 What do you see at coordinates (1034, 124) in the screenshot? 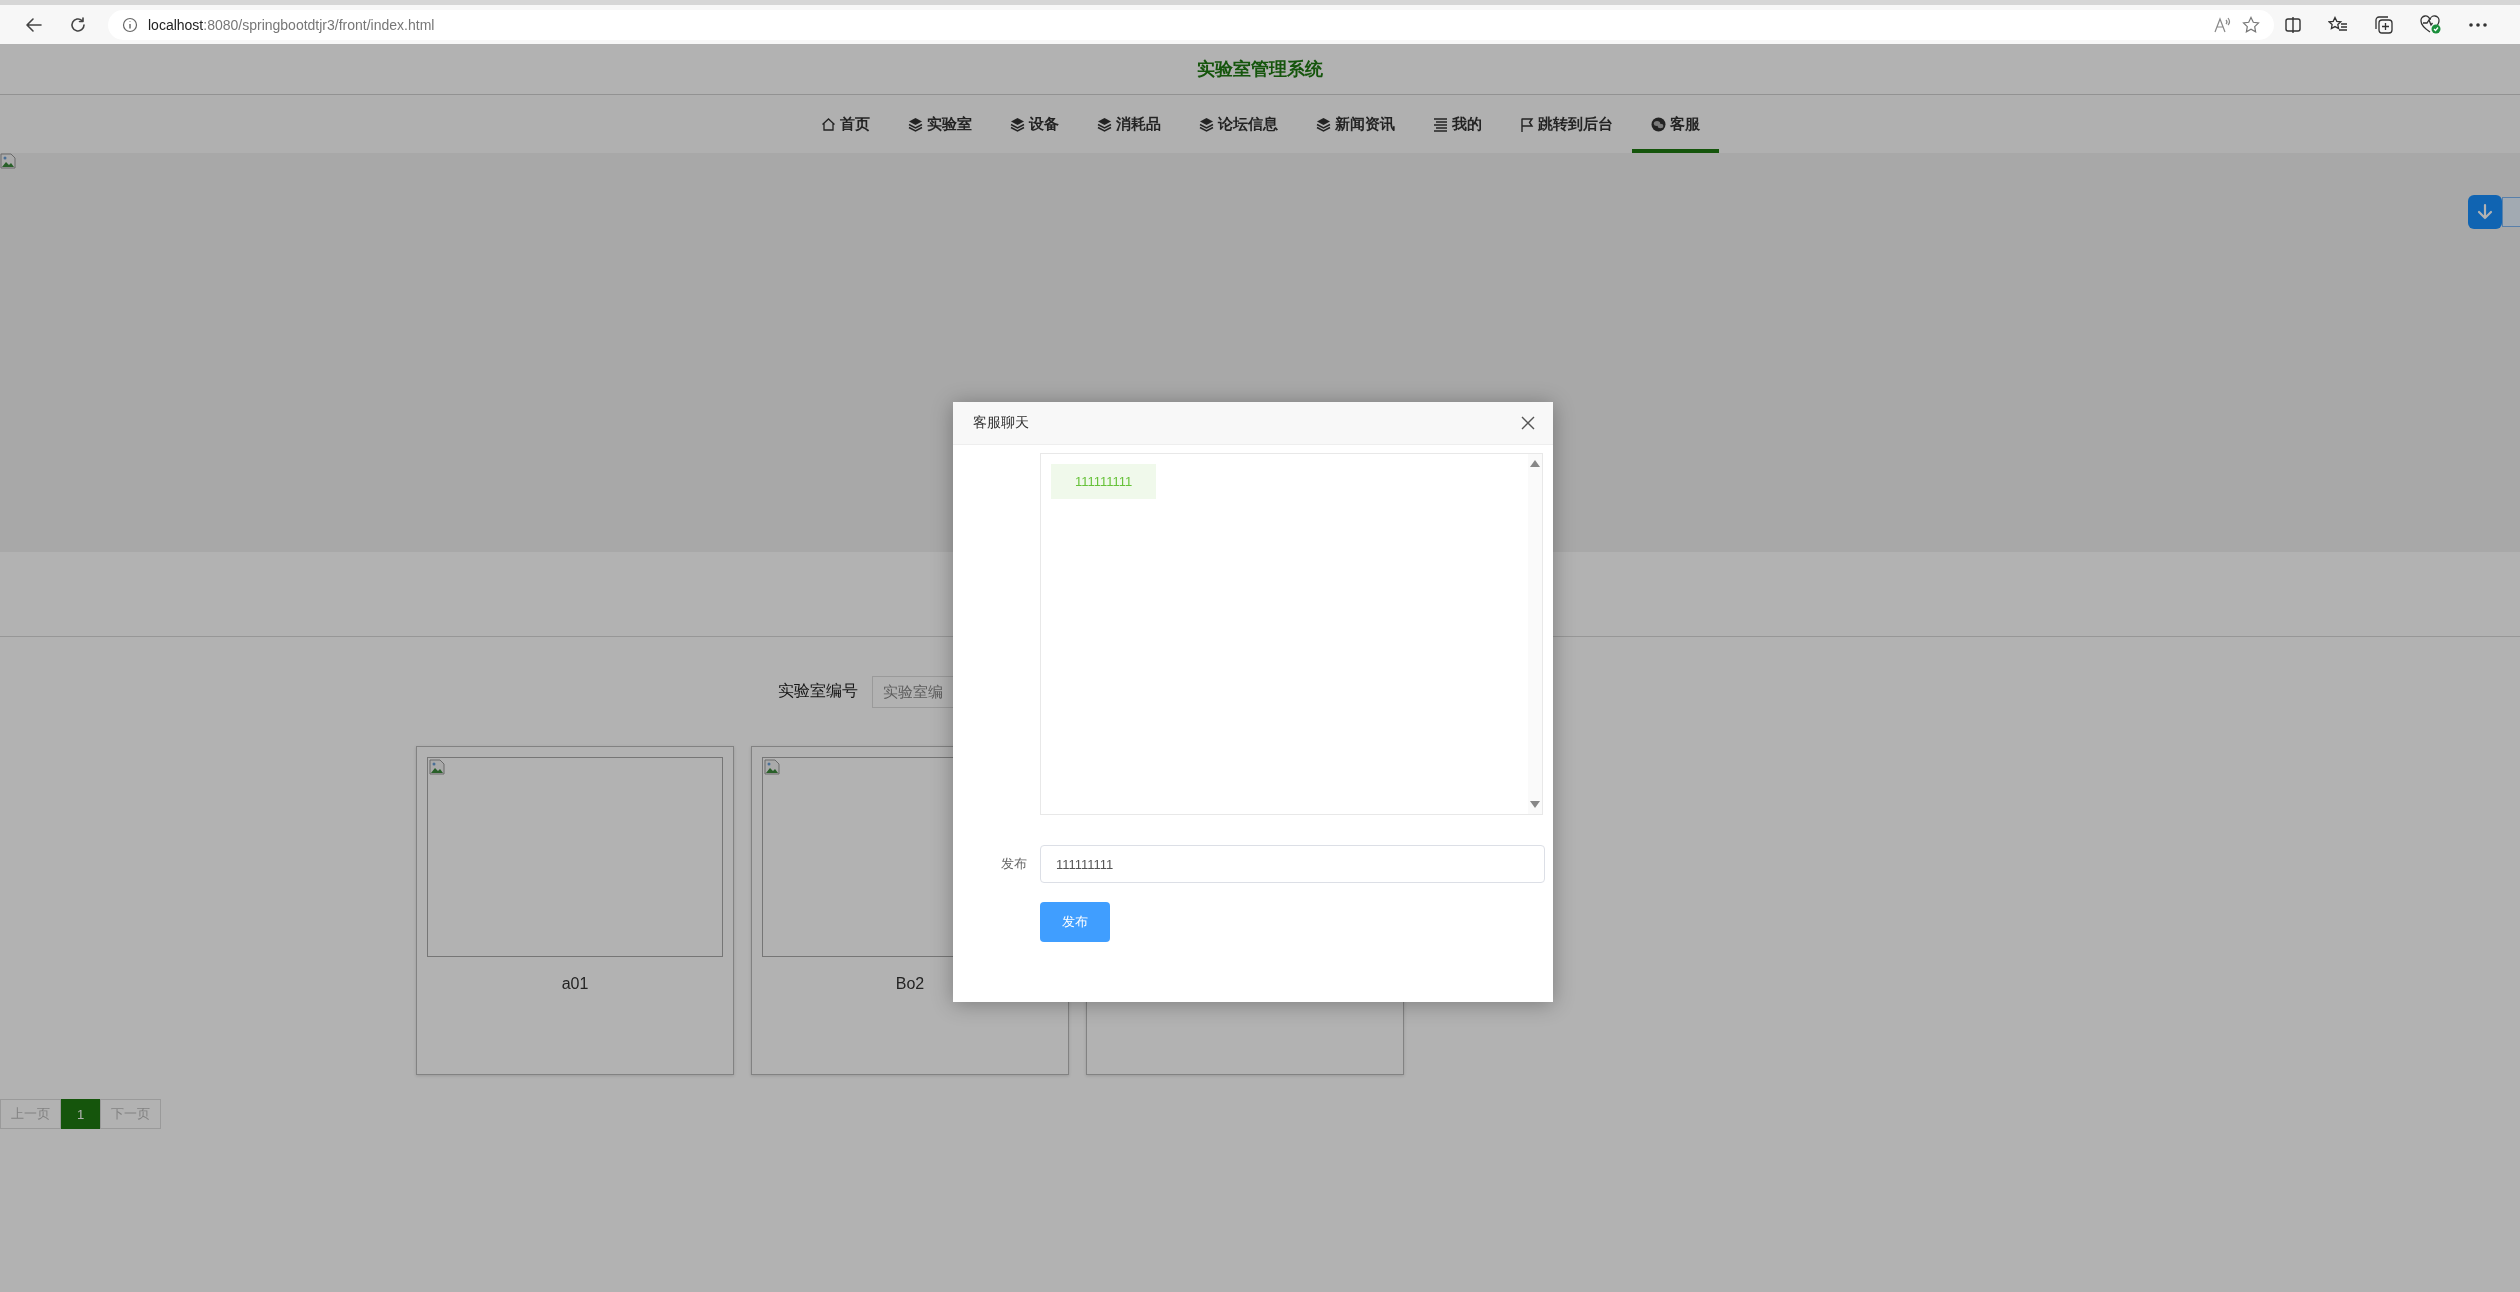
I see `nav-tab: 设备` at bounding box center [1034, 124].